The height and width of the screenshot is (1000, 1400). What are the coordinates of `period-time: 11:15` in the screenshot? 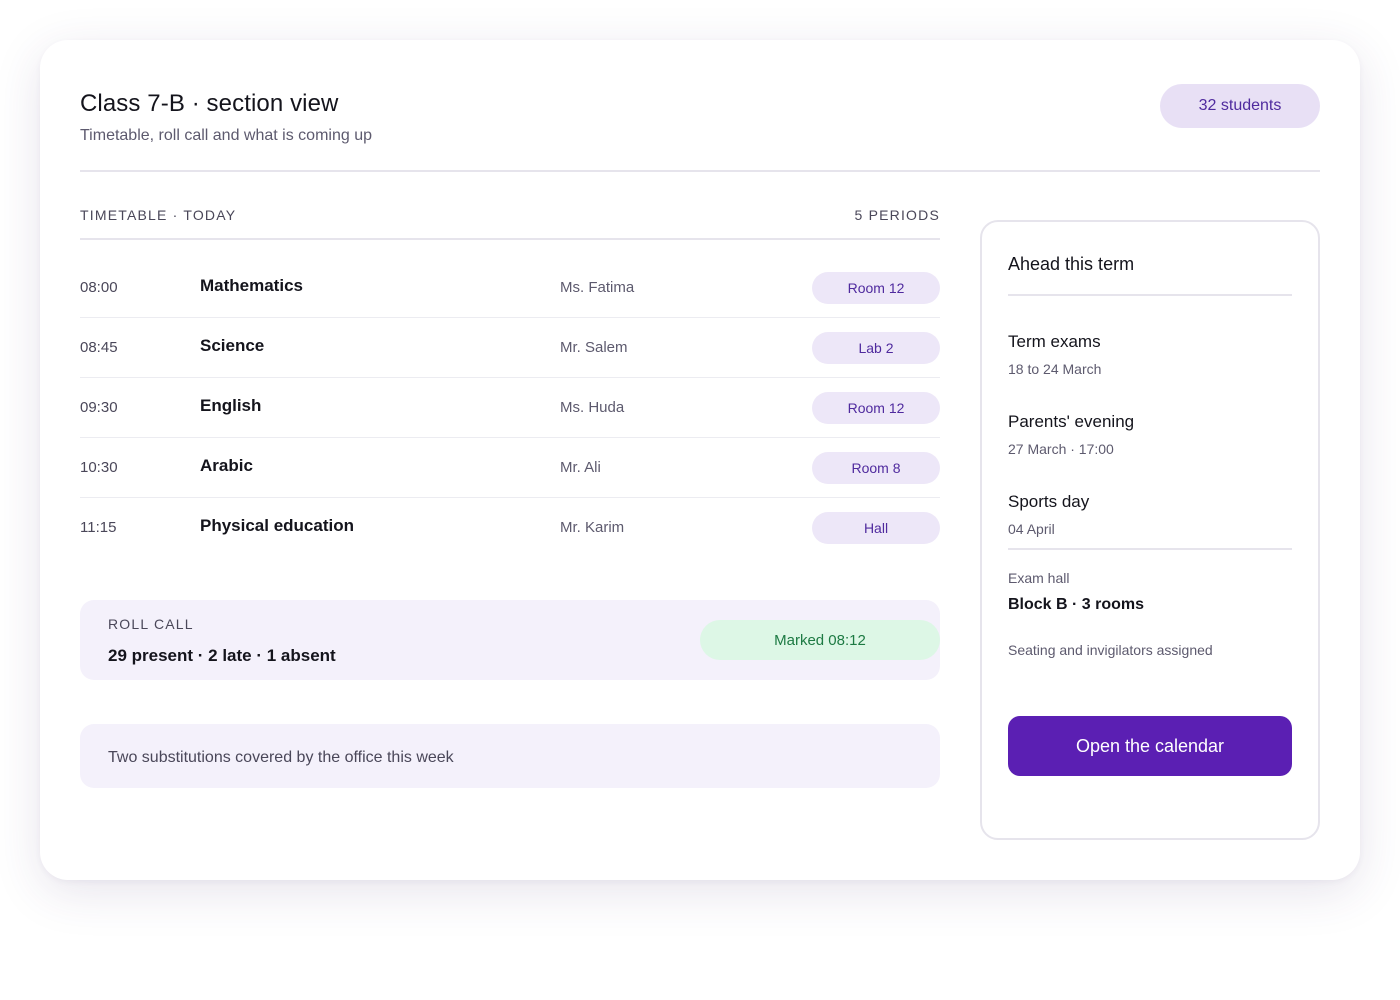 It's located at (98, 527).